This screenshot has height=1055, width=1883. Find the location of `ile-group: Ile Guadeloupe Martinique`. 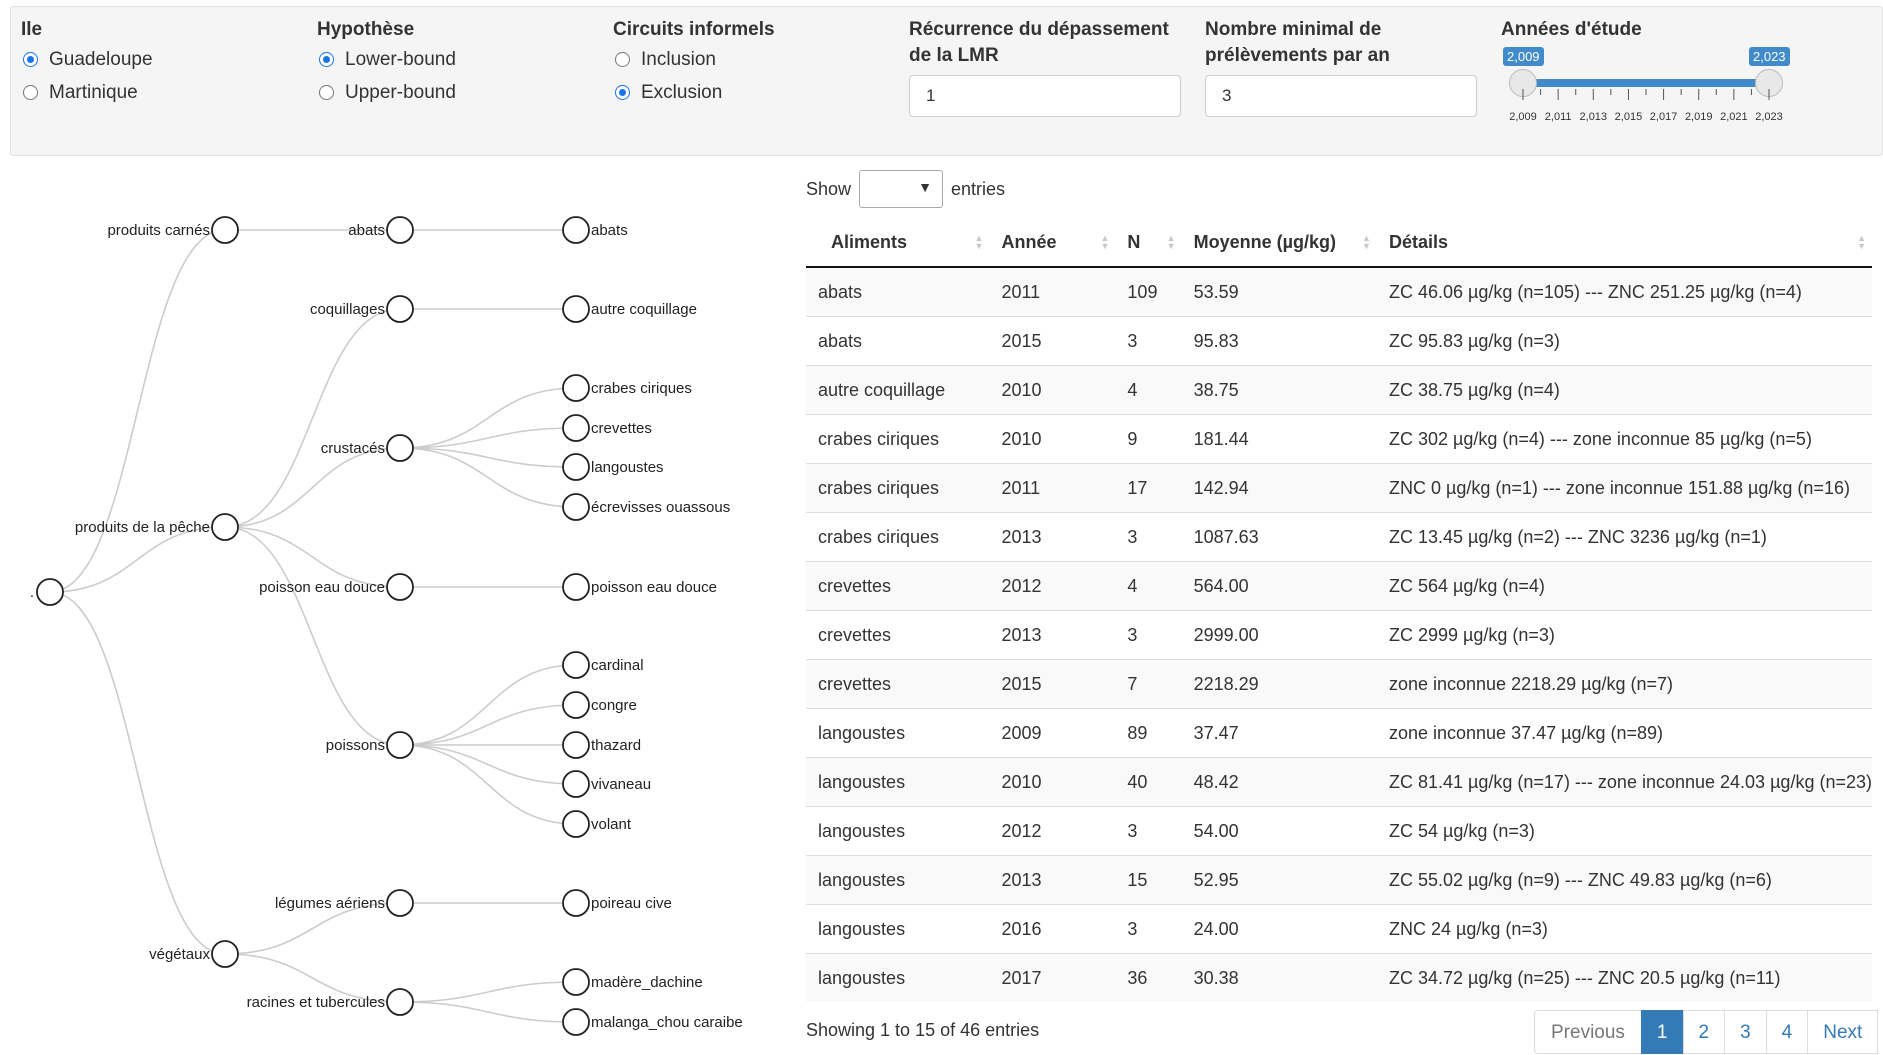

ile-group: Ile Guadeloupe Martinique is located at coordinates (87, 63).